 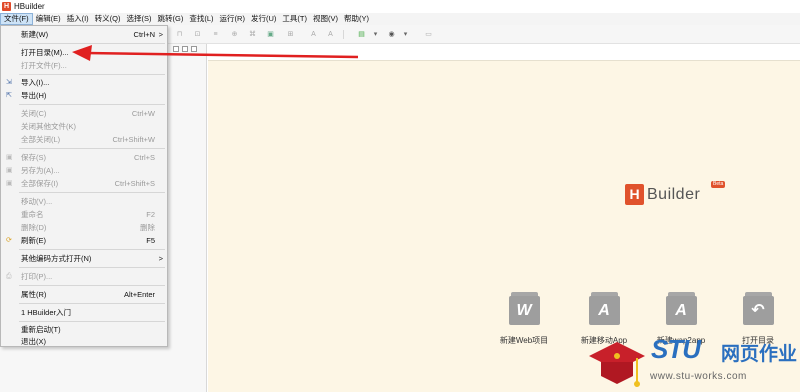 What do you see at coordinates (82, 53) in the screenshot?
I see `annotation-arrow-head` at bounding box center [82, 53].